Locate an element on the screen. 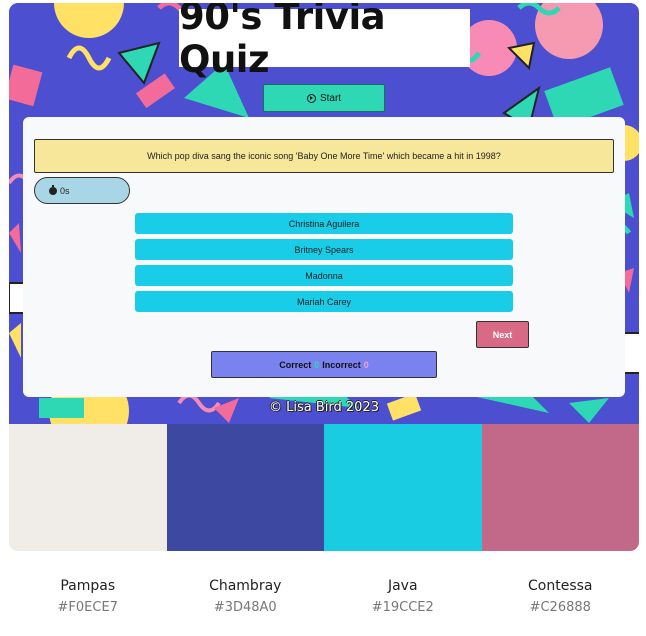 The image size is (646, 636). swatch-chambray is located at coordinates (245, 487).